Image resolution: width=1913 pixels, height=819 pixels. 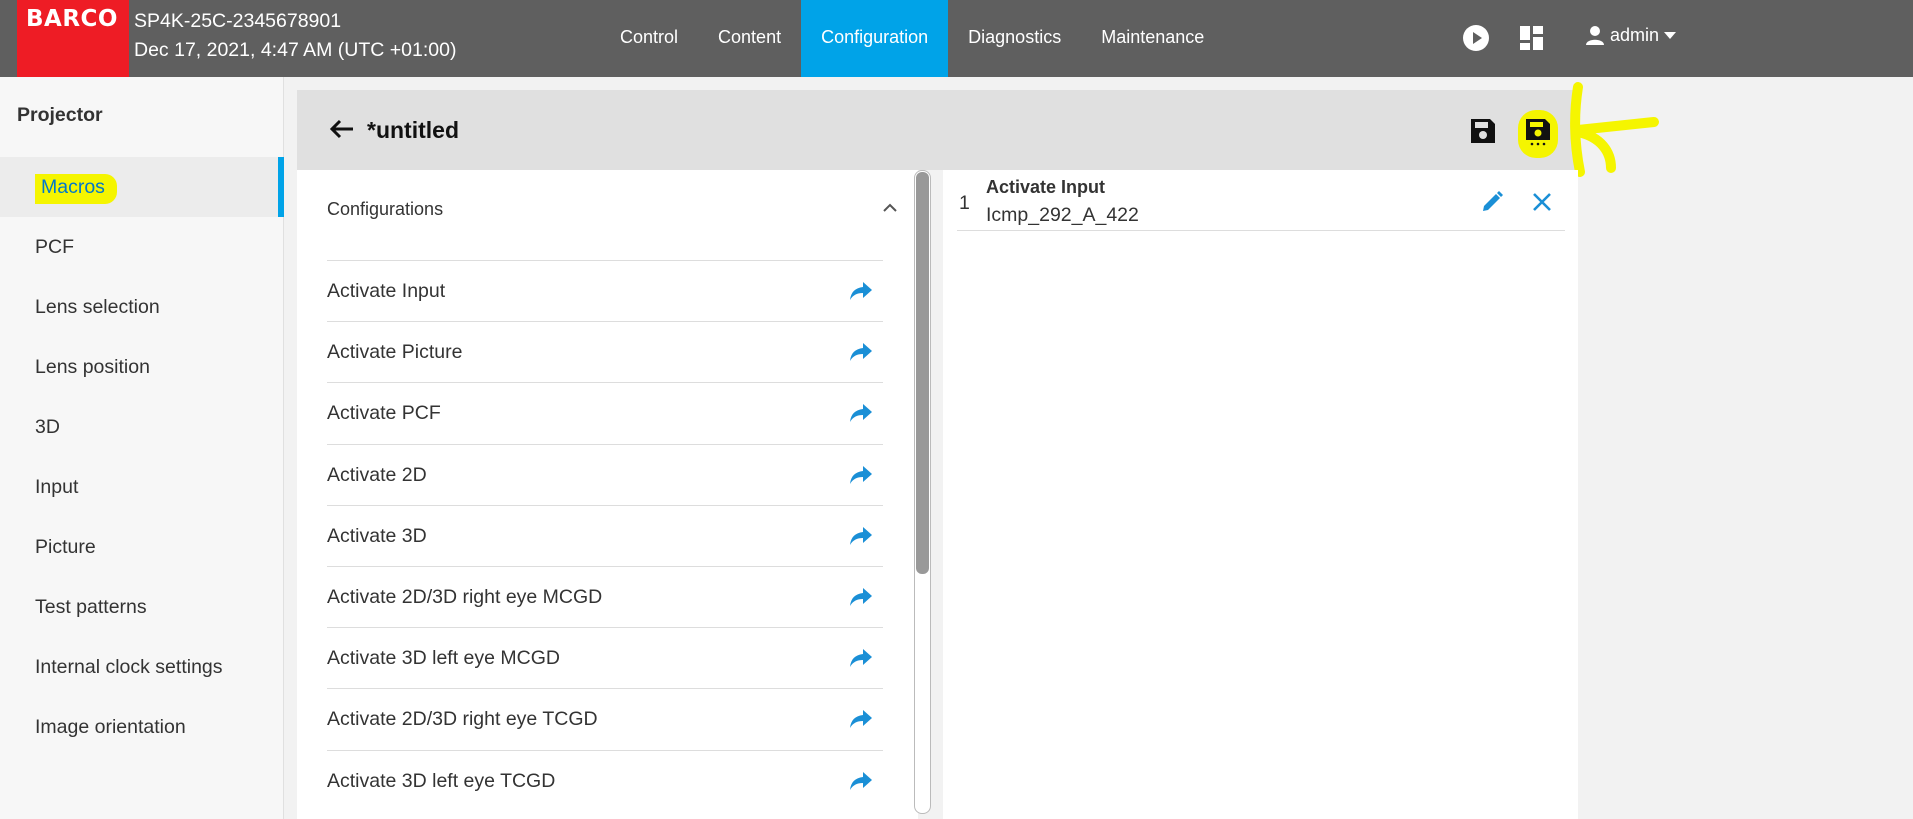 What do you see at coordinates (1014, 38) in the screenshot?
I see `nav-diagnostics: Diagnostics` at bounding box center [1014, 38].